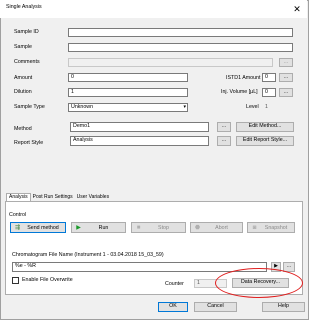  I want to click on control-label: Control, so click(18, 215).